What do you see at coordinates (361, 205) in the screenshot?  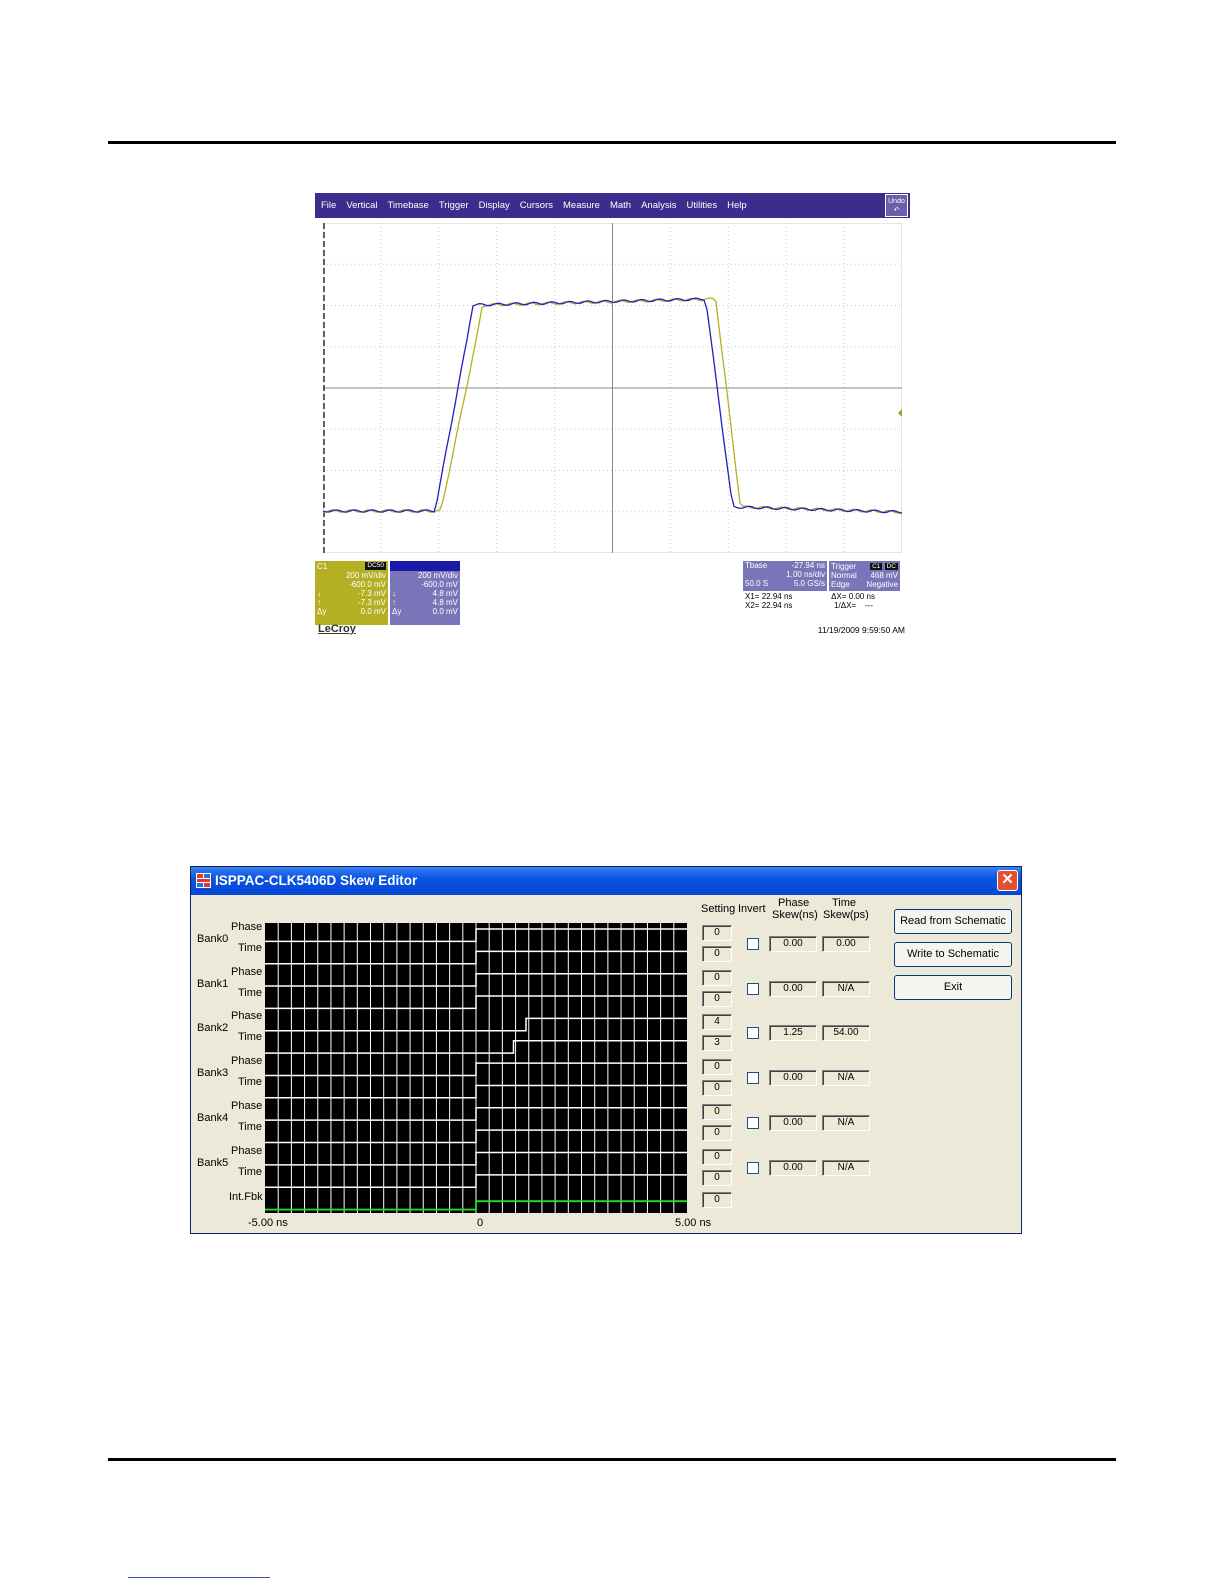 I see `scope-menu-vertical: Vertical` at bounding box center [361, 205].